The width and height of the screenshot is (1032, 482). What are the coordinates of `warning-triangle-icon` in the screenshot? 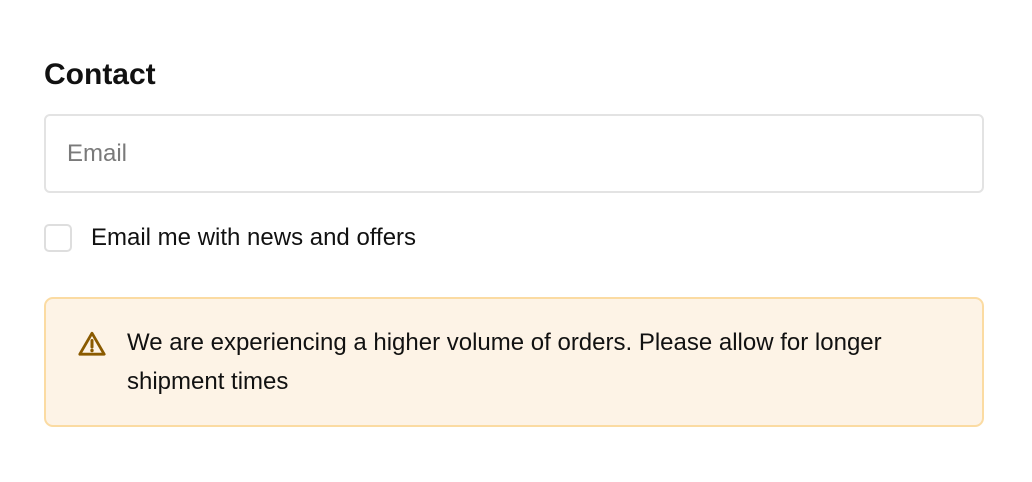 It's located at (92, 344).